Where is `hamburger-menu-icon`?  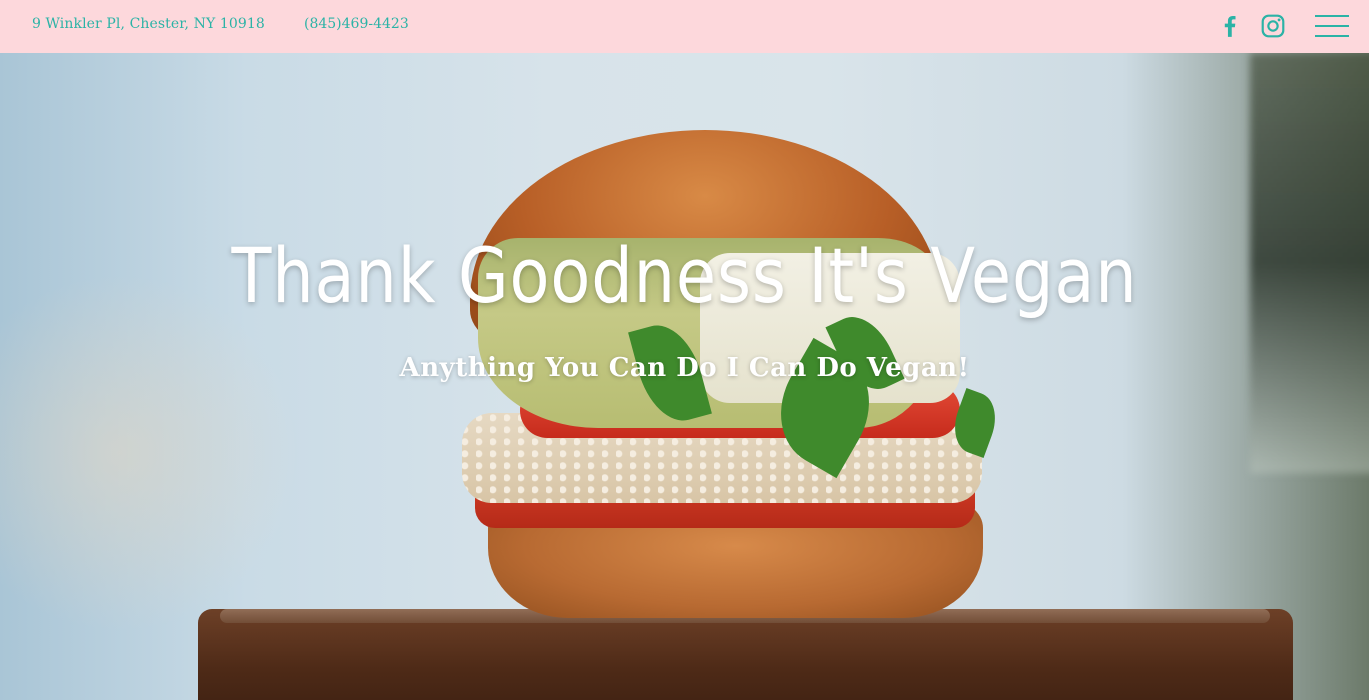
hamburger-menu-icon is located at coordinates (1332, 26).